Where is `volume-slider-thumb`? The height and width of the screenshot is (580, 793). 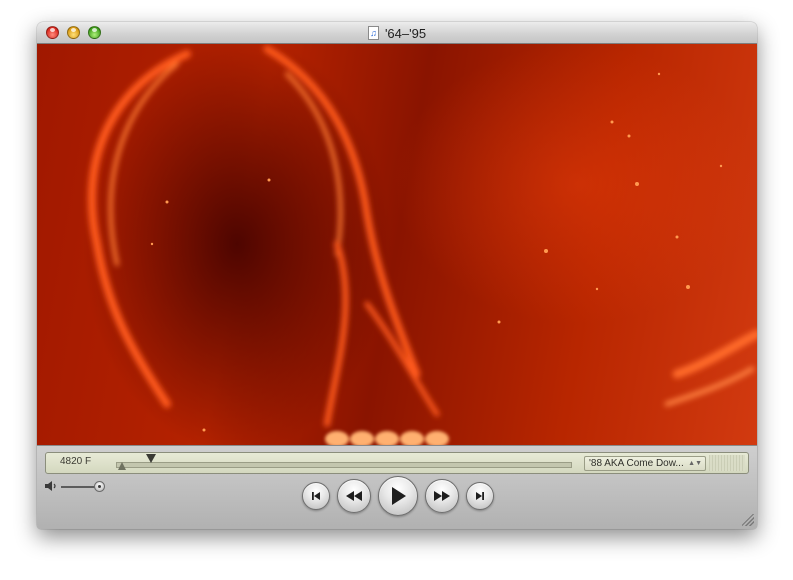 volume-slider-thumb is located at coordinates (99, 486).